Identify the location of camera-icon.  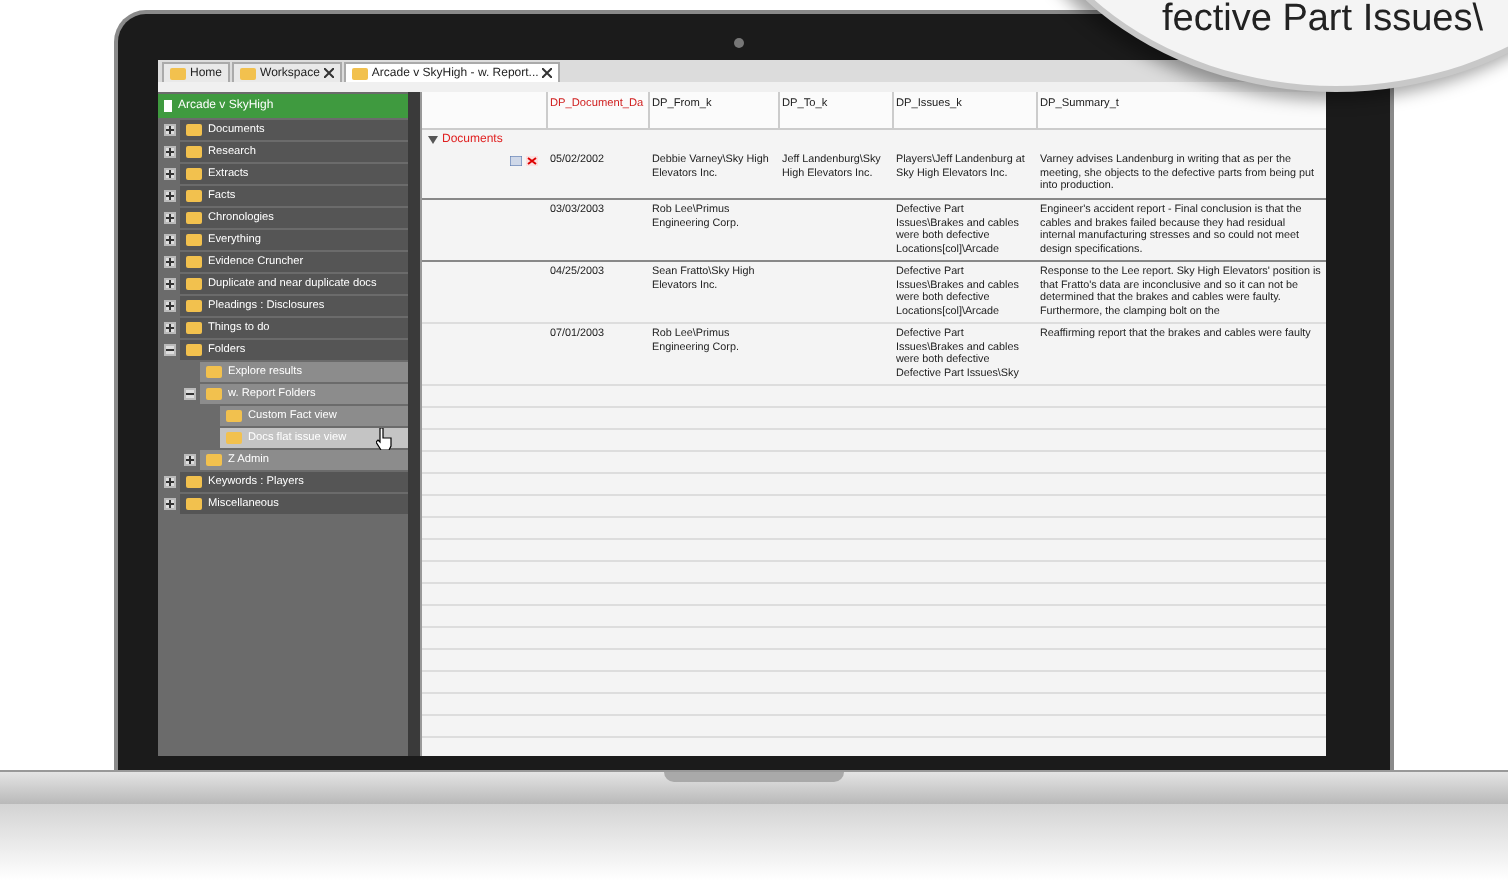
(739, 43).